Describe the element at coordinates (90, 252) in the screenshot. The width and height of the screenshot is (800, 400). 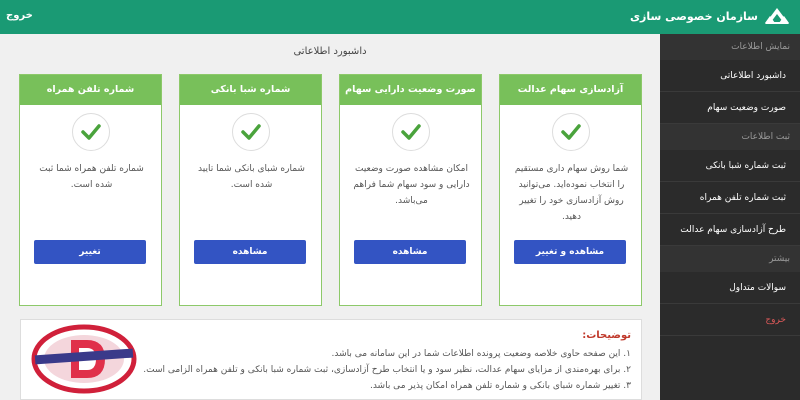
I see `change-mobile-button: تغییر` at that location.